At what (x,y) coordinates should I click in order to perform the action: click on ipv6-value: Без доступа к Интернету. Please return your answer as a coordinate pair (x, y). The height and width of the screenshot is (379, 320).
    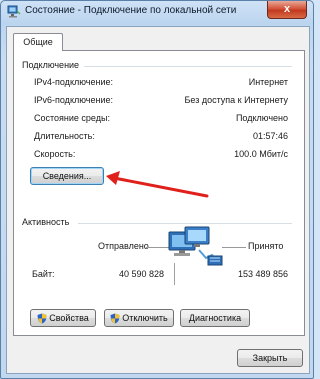
    Looking at the image, I should click on (236, 100).